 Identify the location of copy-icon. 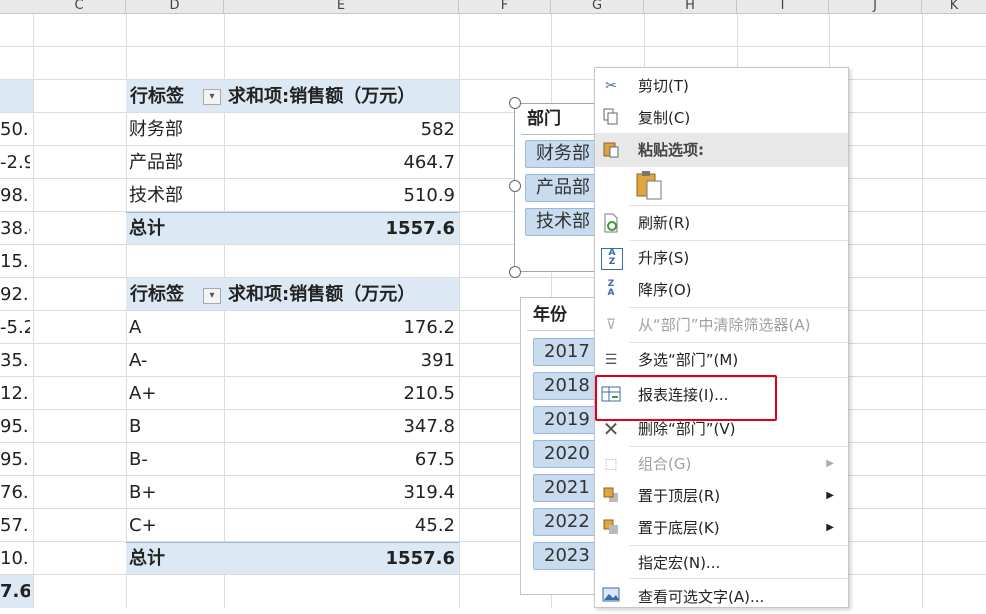
(611, 118).